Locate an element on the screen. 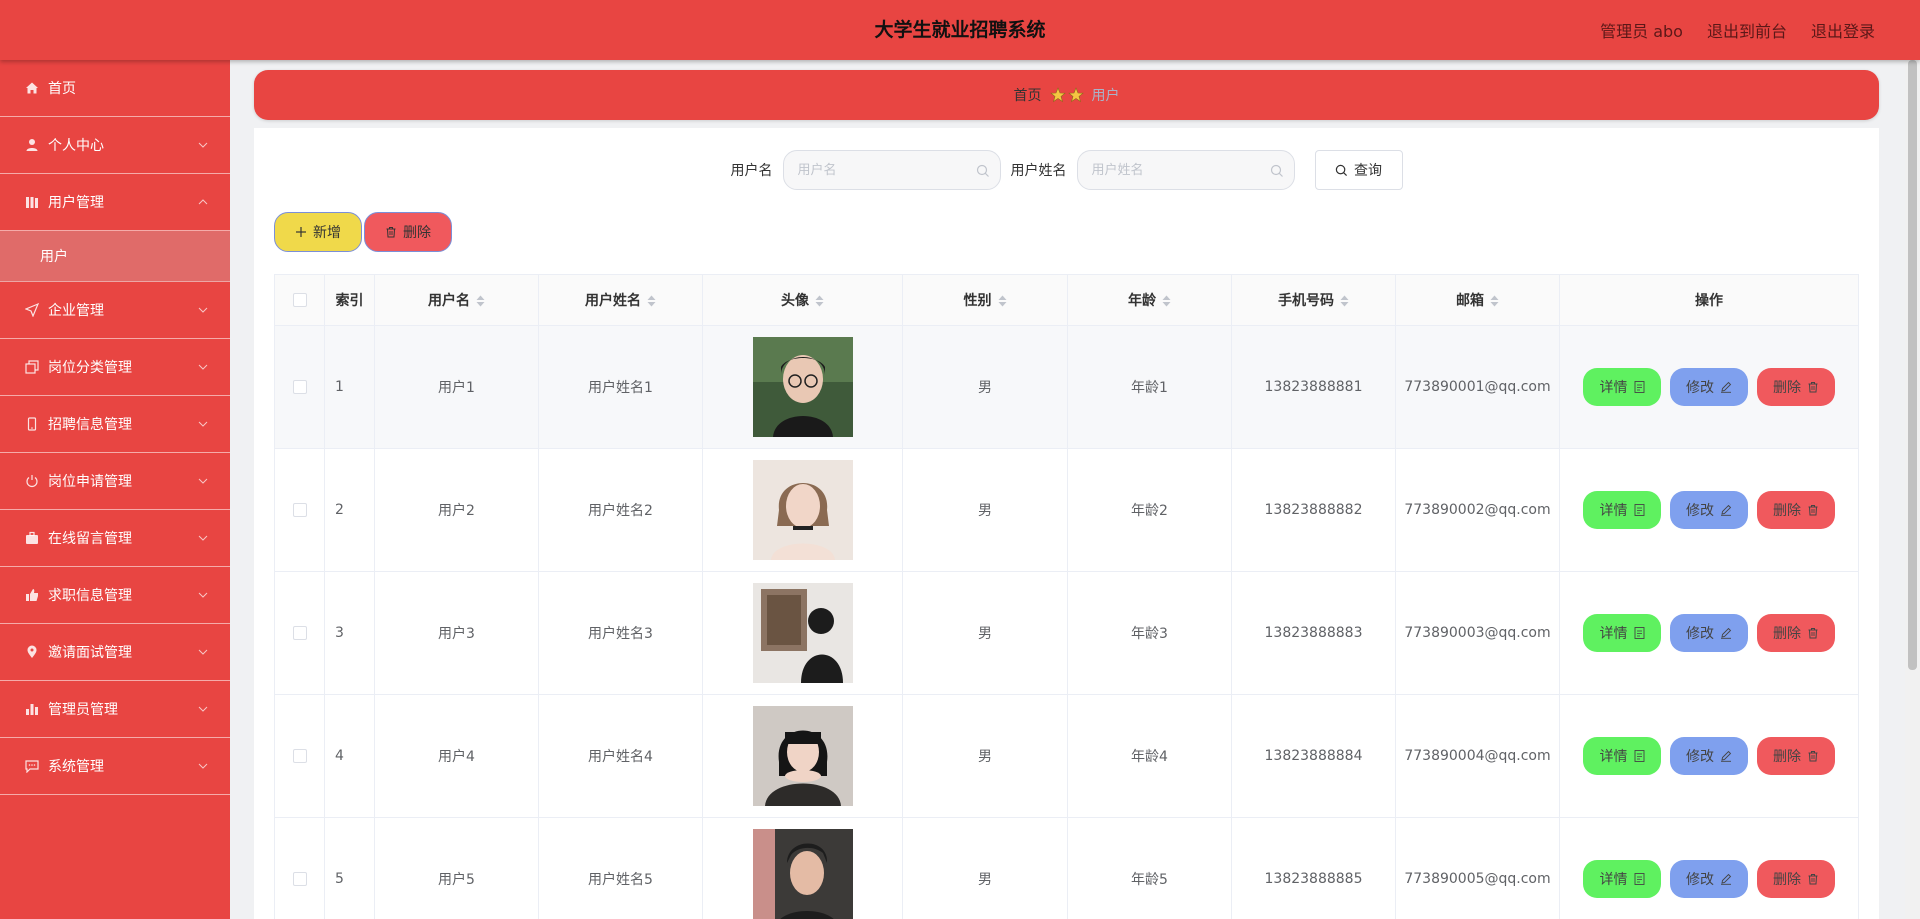  scrollbar-thumb is located at coordinates (1912, 365).